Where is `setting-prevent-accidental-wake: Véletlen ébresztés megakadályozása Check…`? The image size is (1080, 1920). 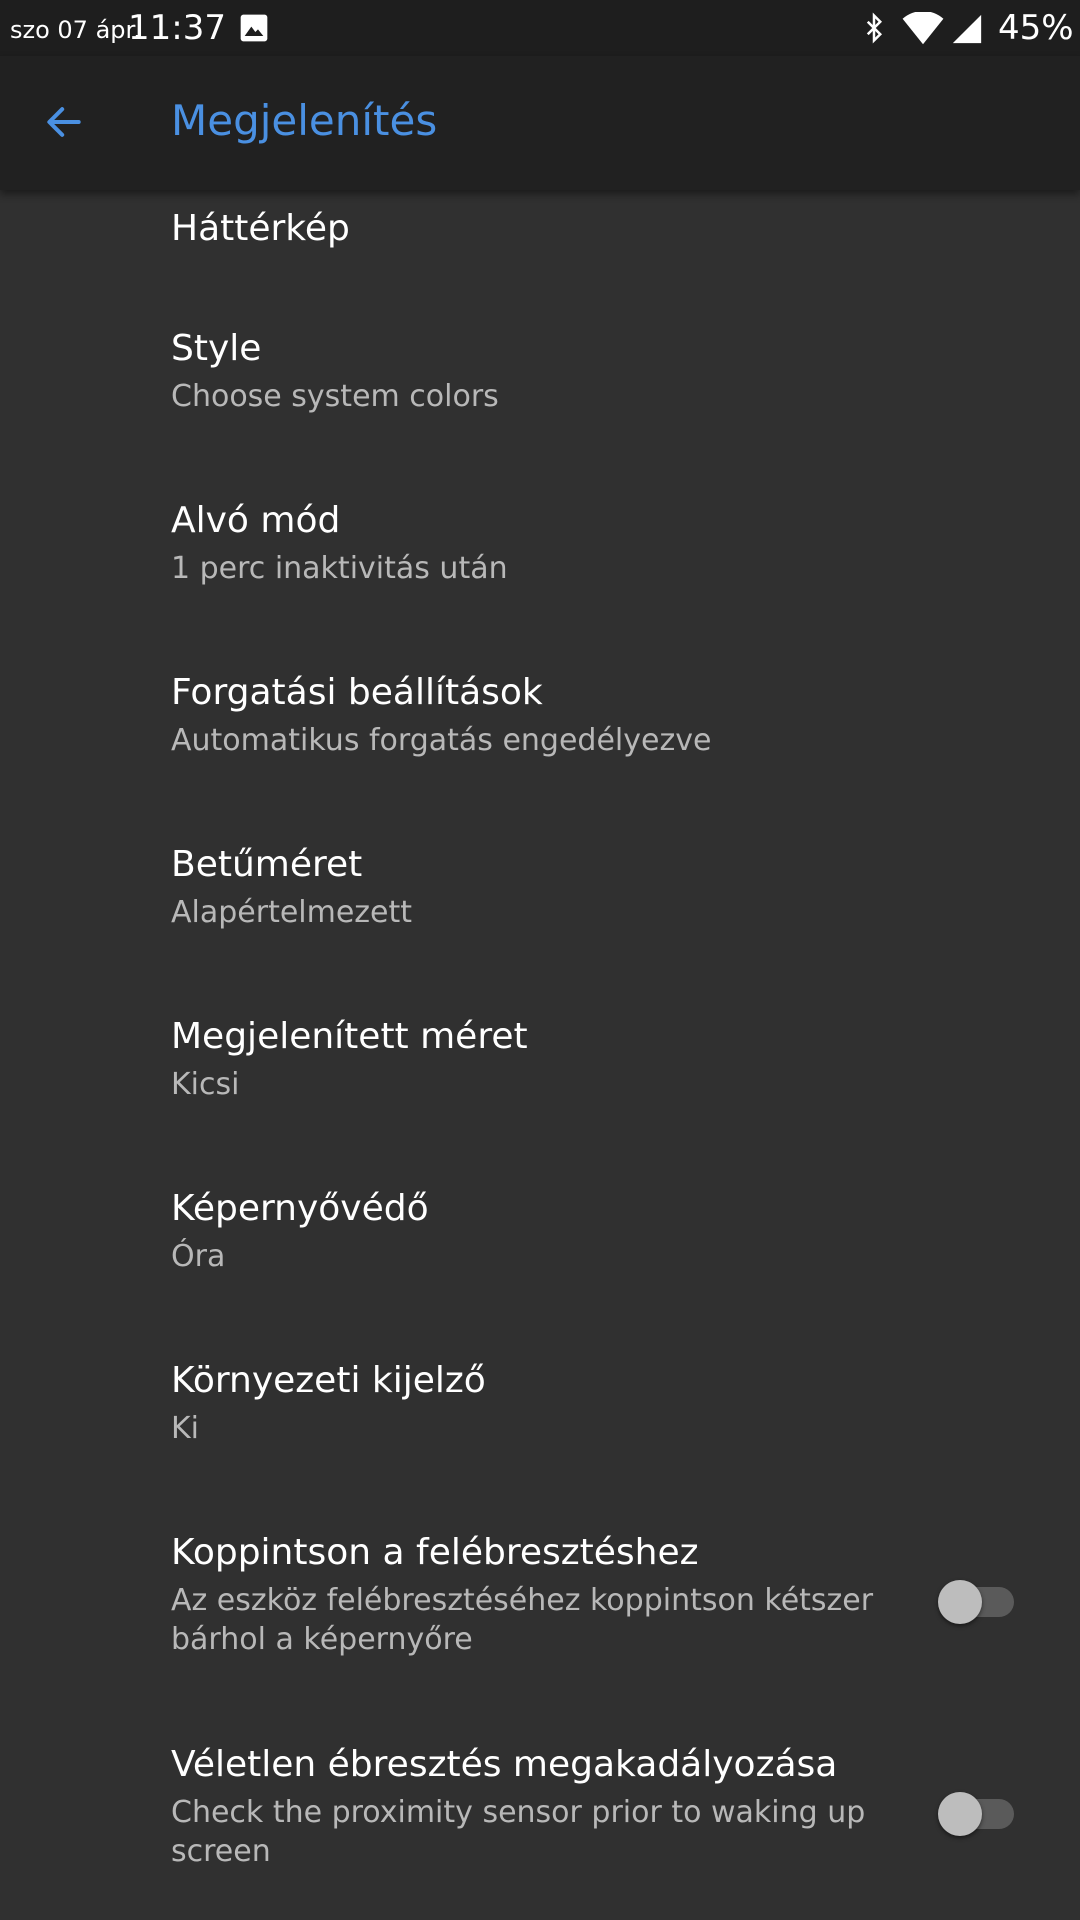 setting-prevent-accidental-wake: Véletlen ébresztés megakadályozása Check… is located at coordinates (540, 1812).